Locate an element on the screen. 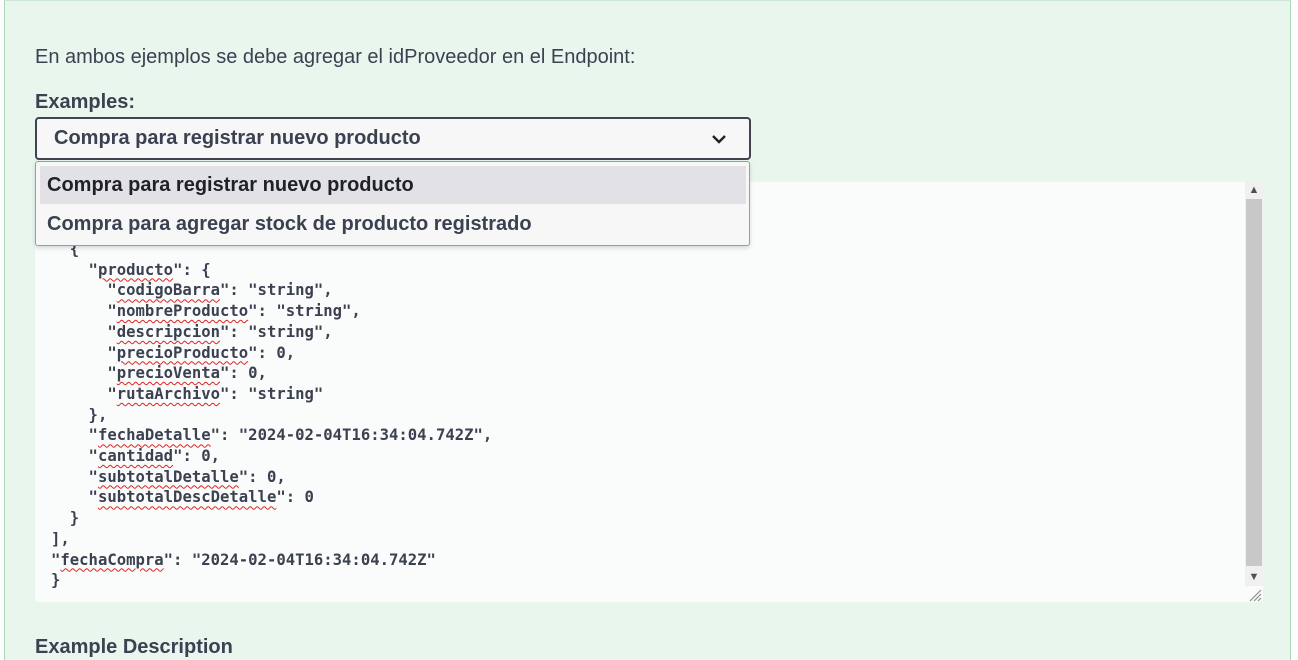  code-line: "descripcion": "string", is located at coordinates (192, 331).